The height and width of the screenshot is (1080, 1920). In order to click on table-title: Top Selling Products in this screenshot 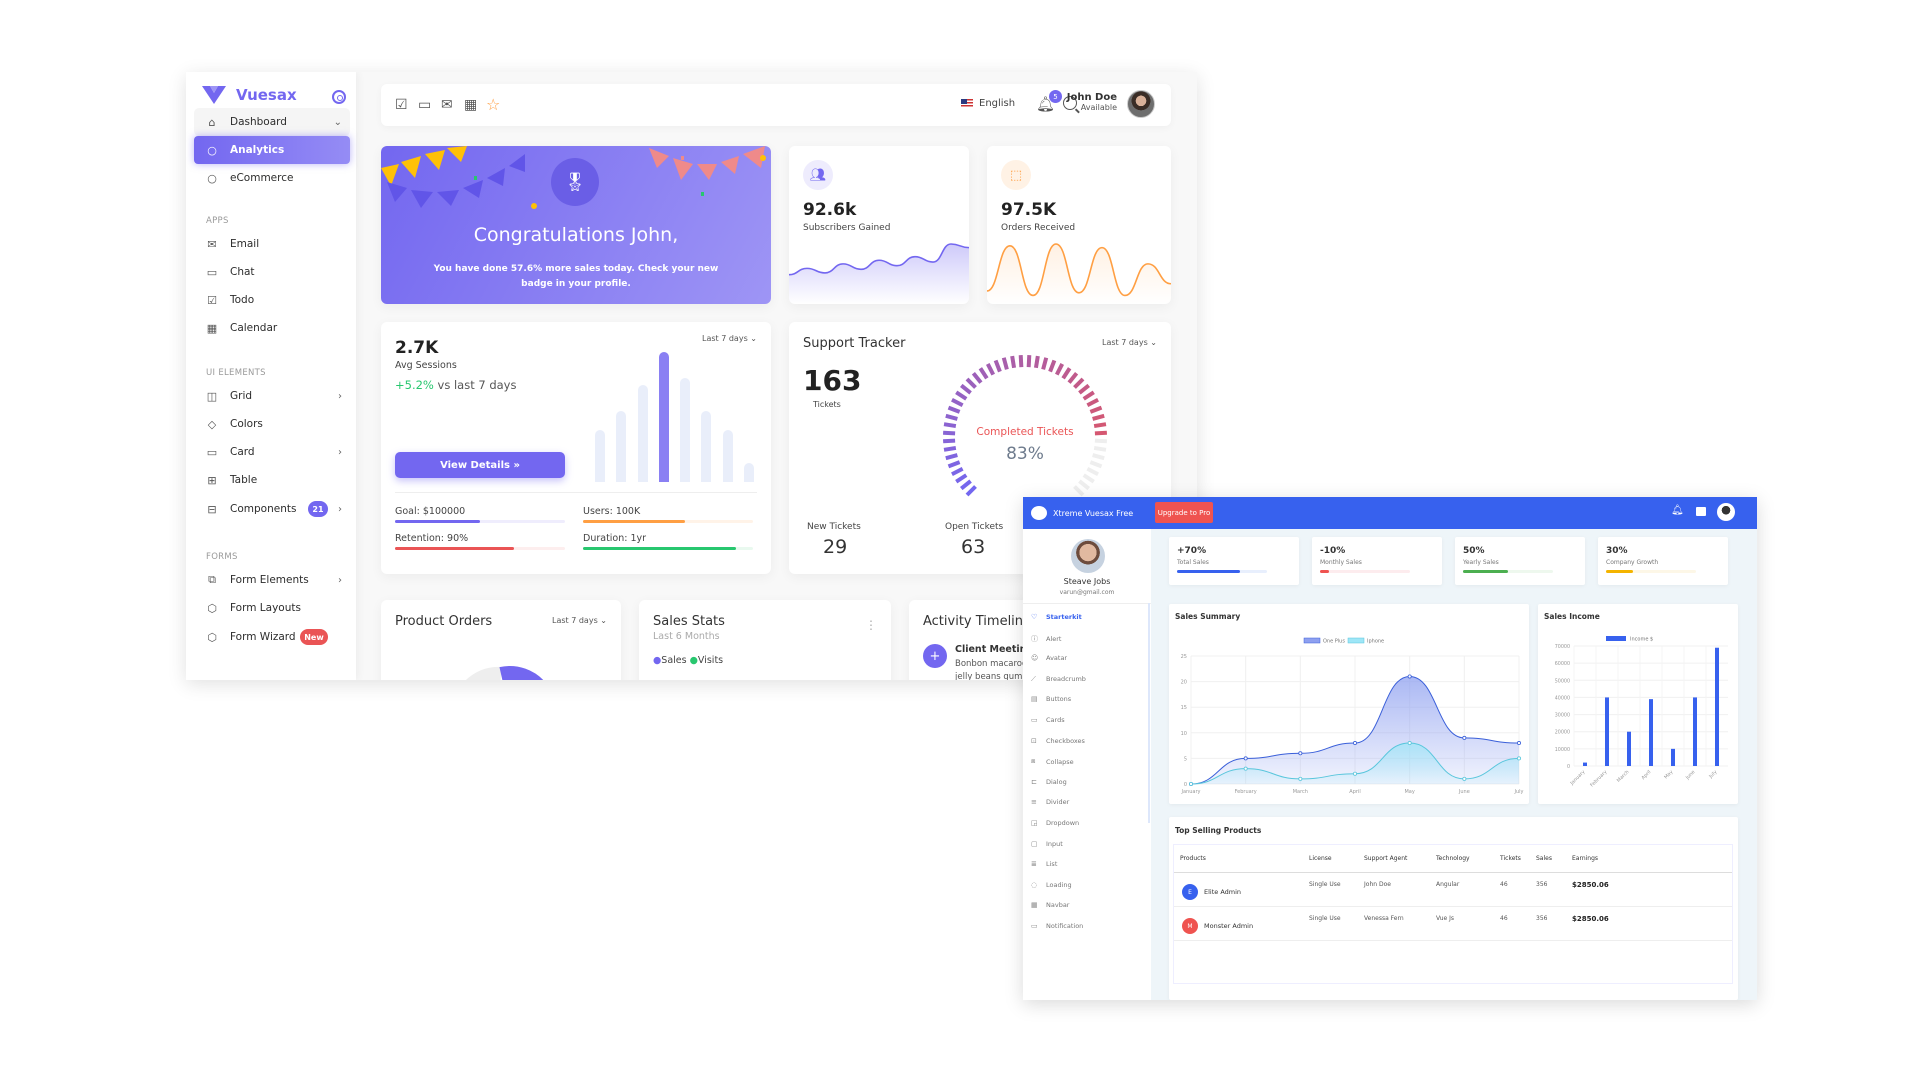, I will do `click(1218, 830)`.